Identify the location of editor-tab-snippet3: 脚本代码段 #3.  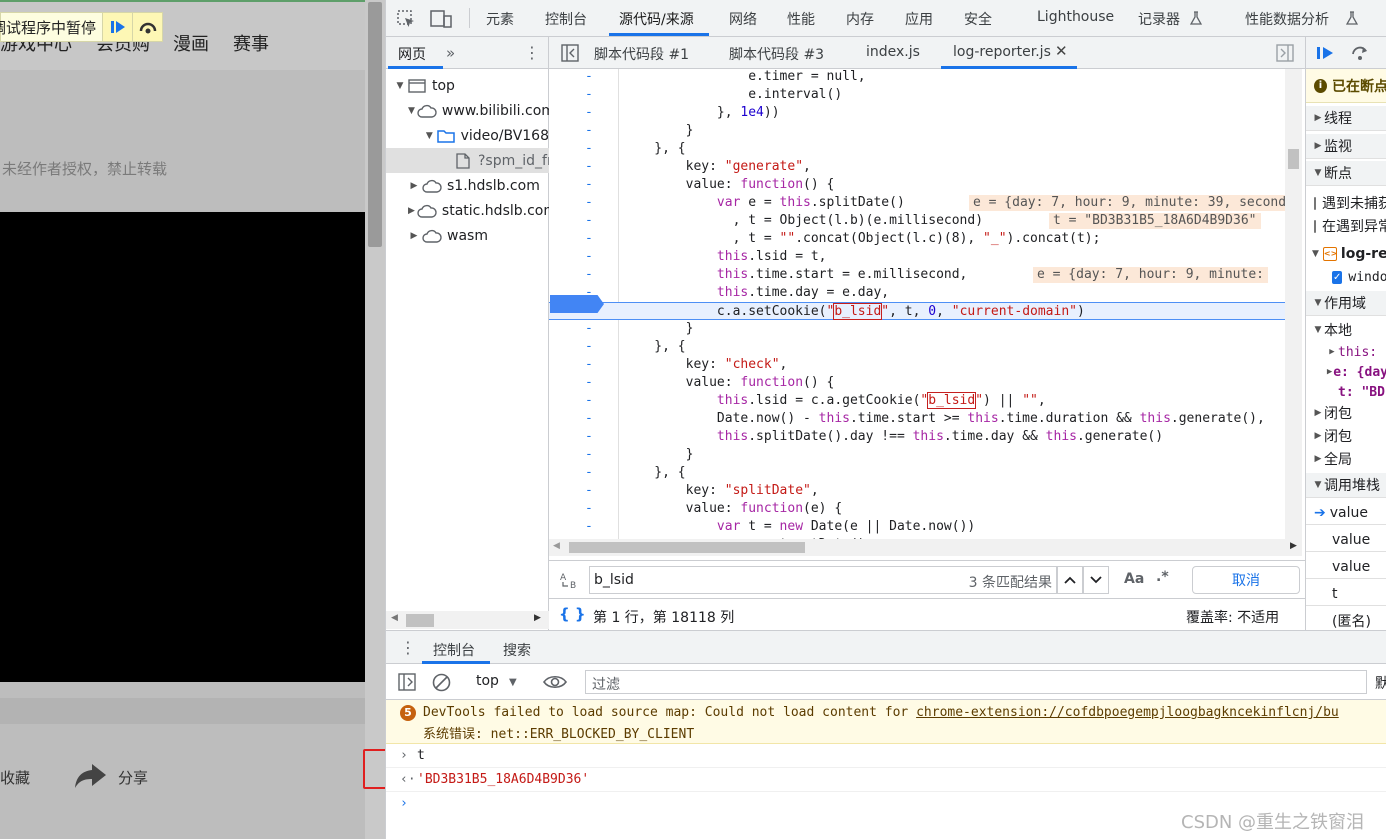
(776, 54).